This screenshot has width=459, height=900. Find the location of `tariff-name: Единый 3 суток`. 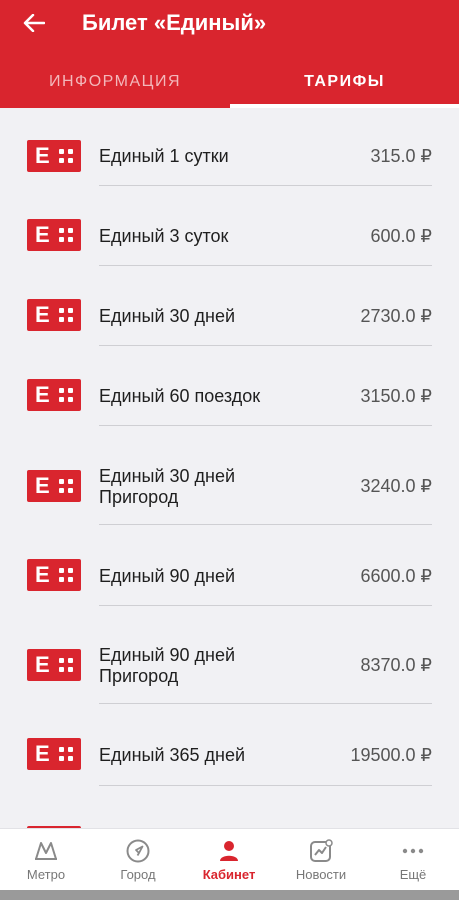

tariff-name: Единый 3 суток is located at coordinates (164, 236).